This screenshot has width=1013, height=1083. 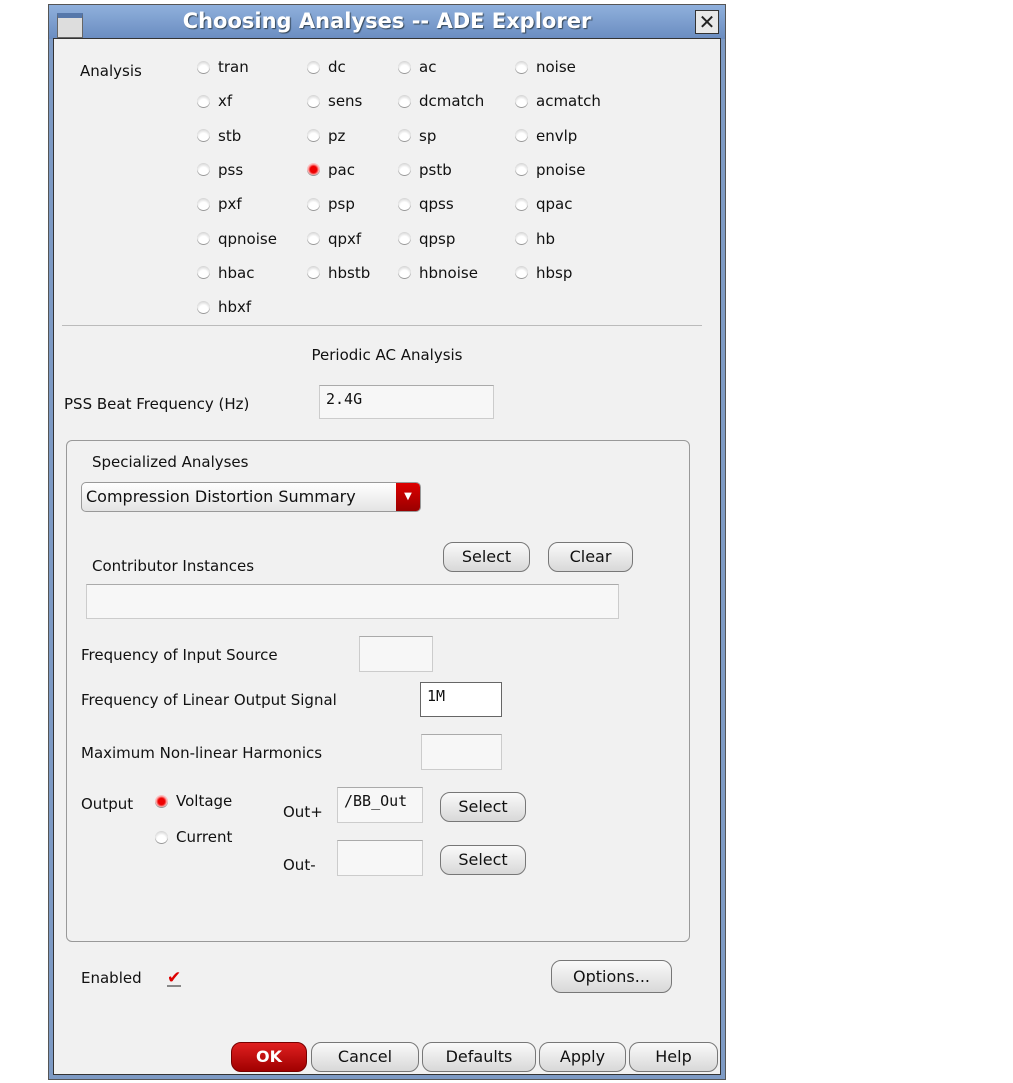 I want to click on defaults-button: Defaults, so click(x=479, y=1057).